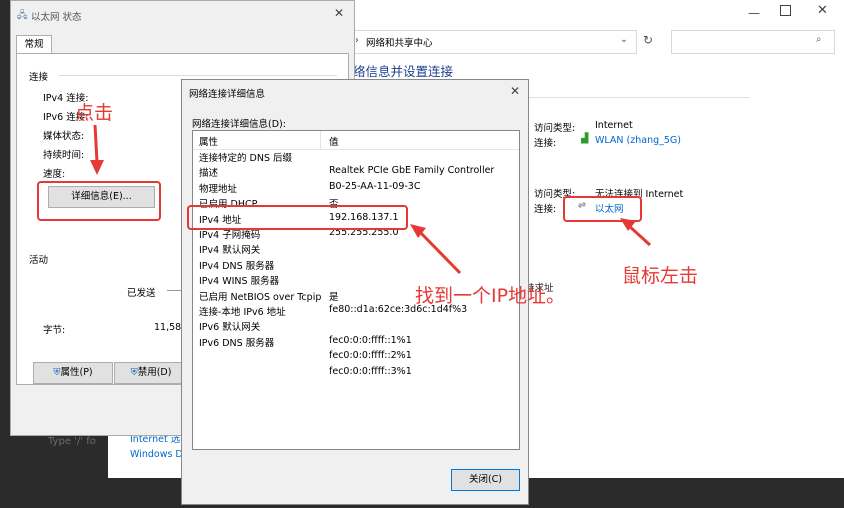 The image size is (844, 508). Describe the element at coordinates (639, 235) in the screenshot. I see `arrow-to-ethernet` at that location.